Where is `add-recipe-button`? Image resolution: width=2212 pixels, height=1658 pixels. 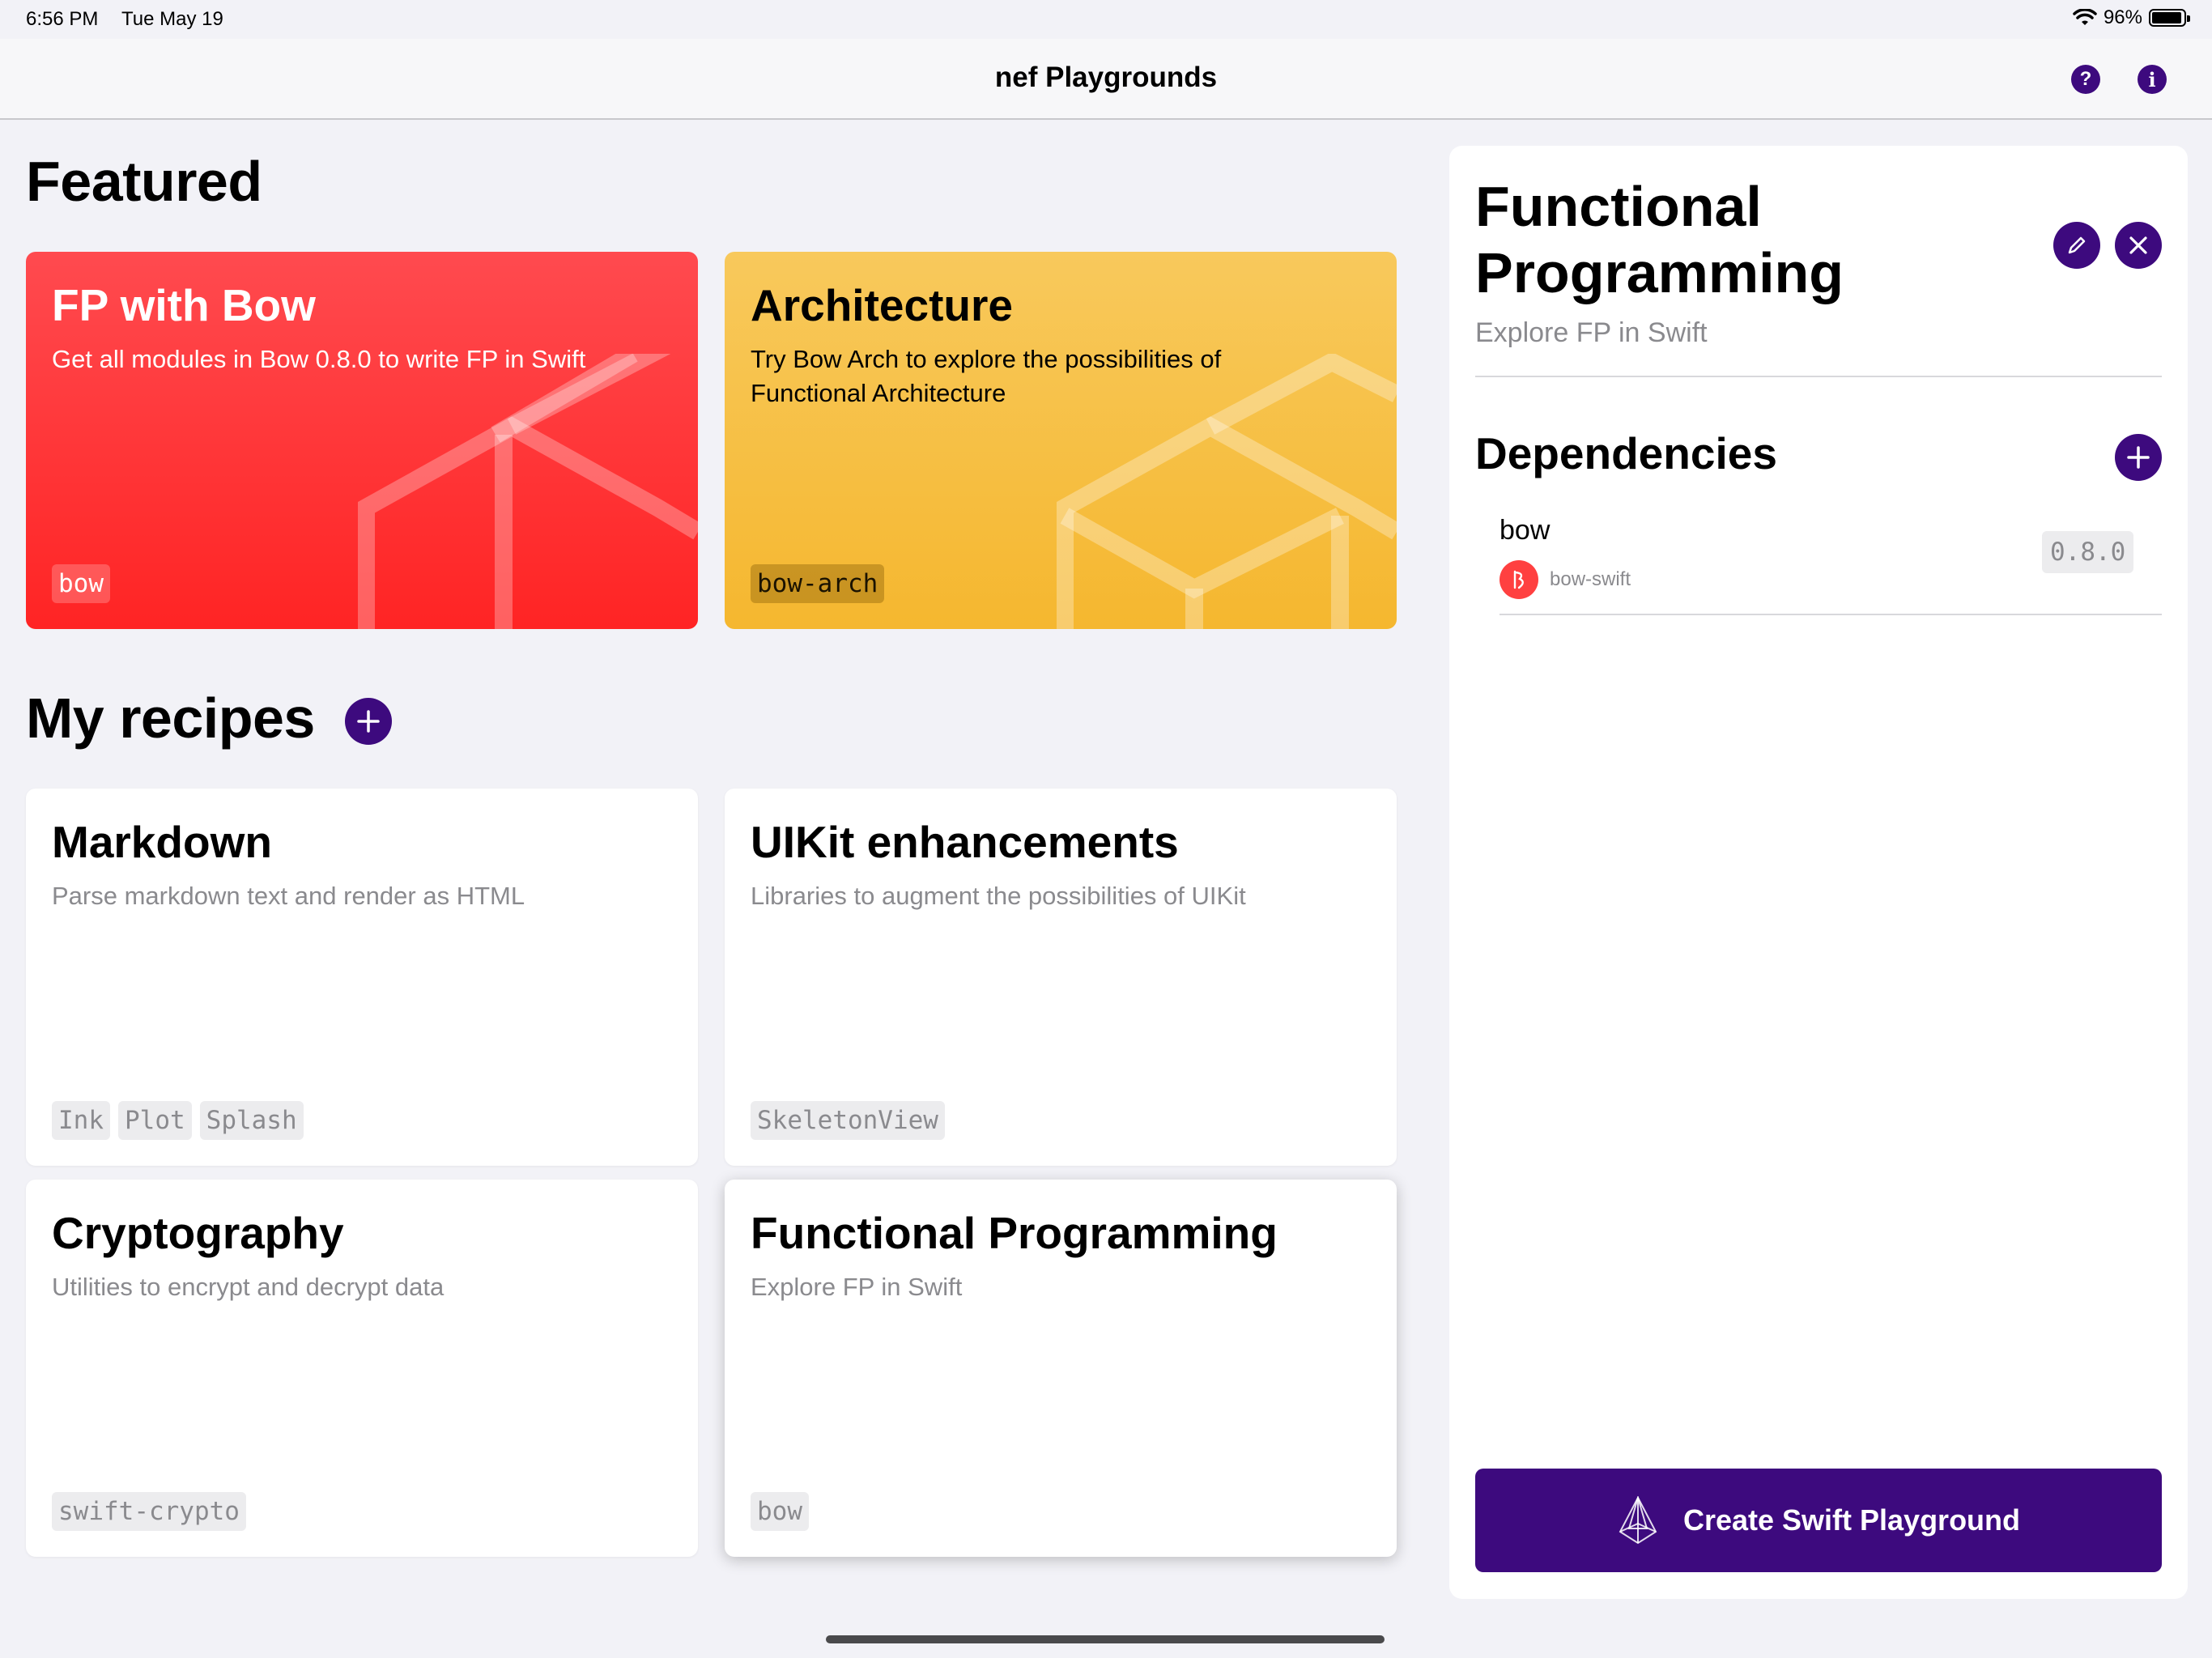
add-recipe-button is located at coordinates (368, 721).